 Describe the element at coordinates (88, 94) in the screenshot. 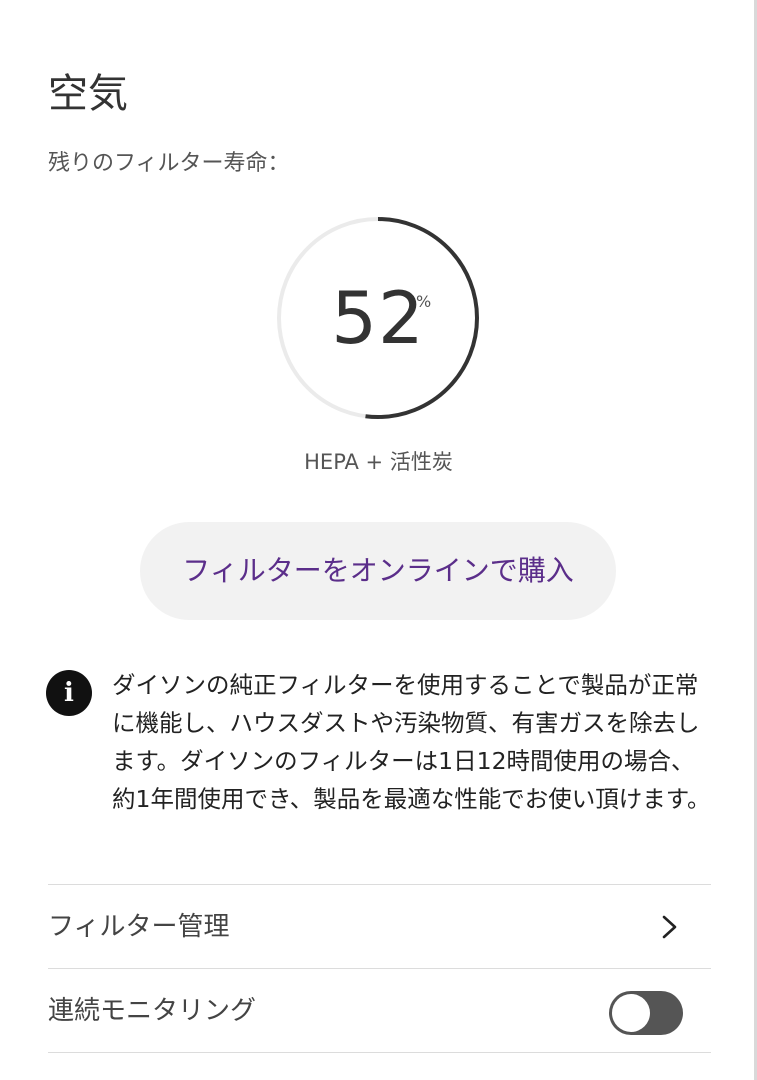

I see `page-title: 空気` at that location.